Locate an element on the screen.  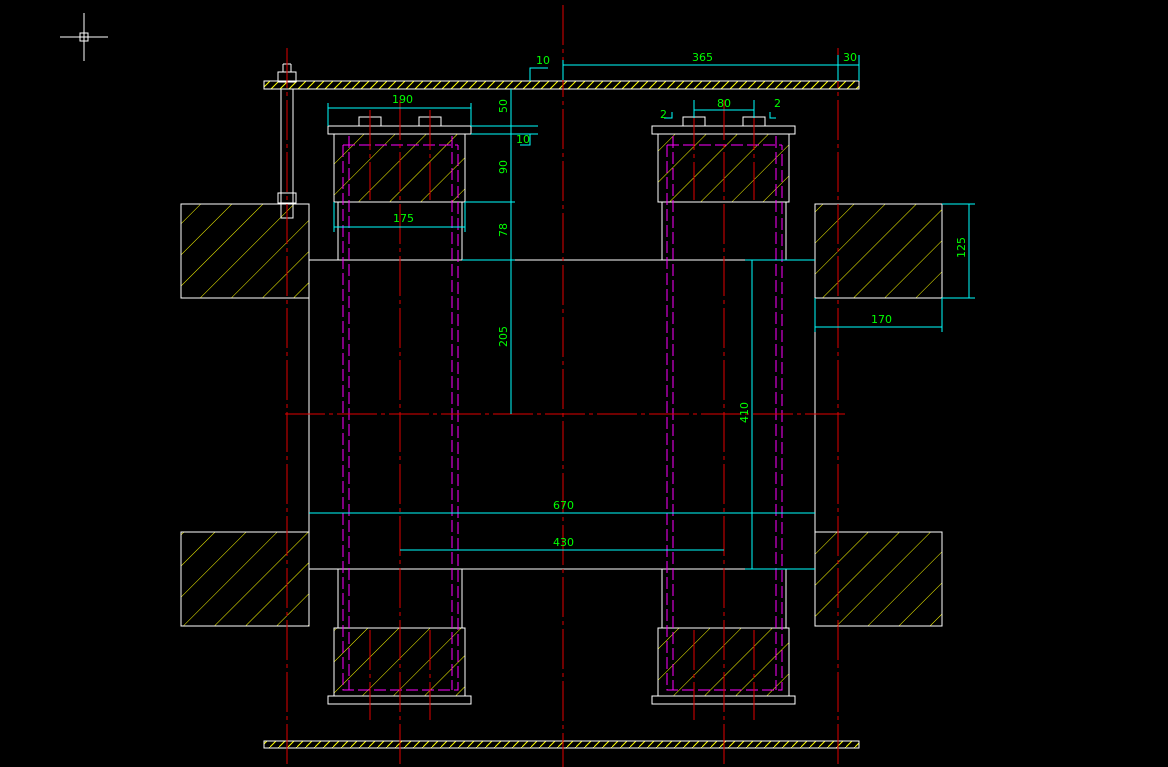
dim-365: 365 is located at coordinates (702, 57).